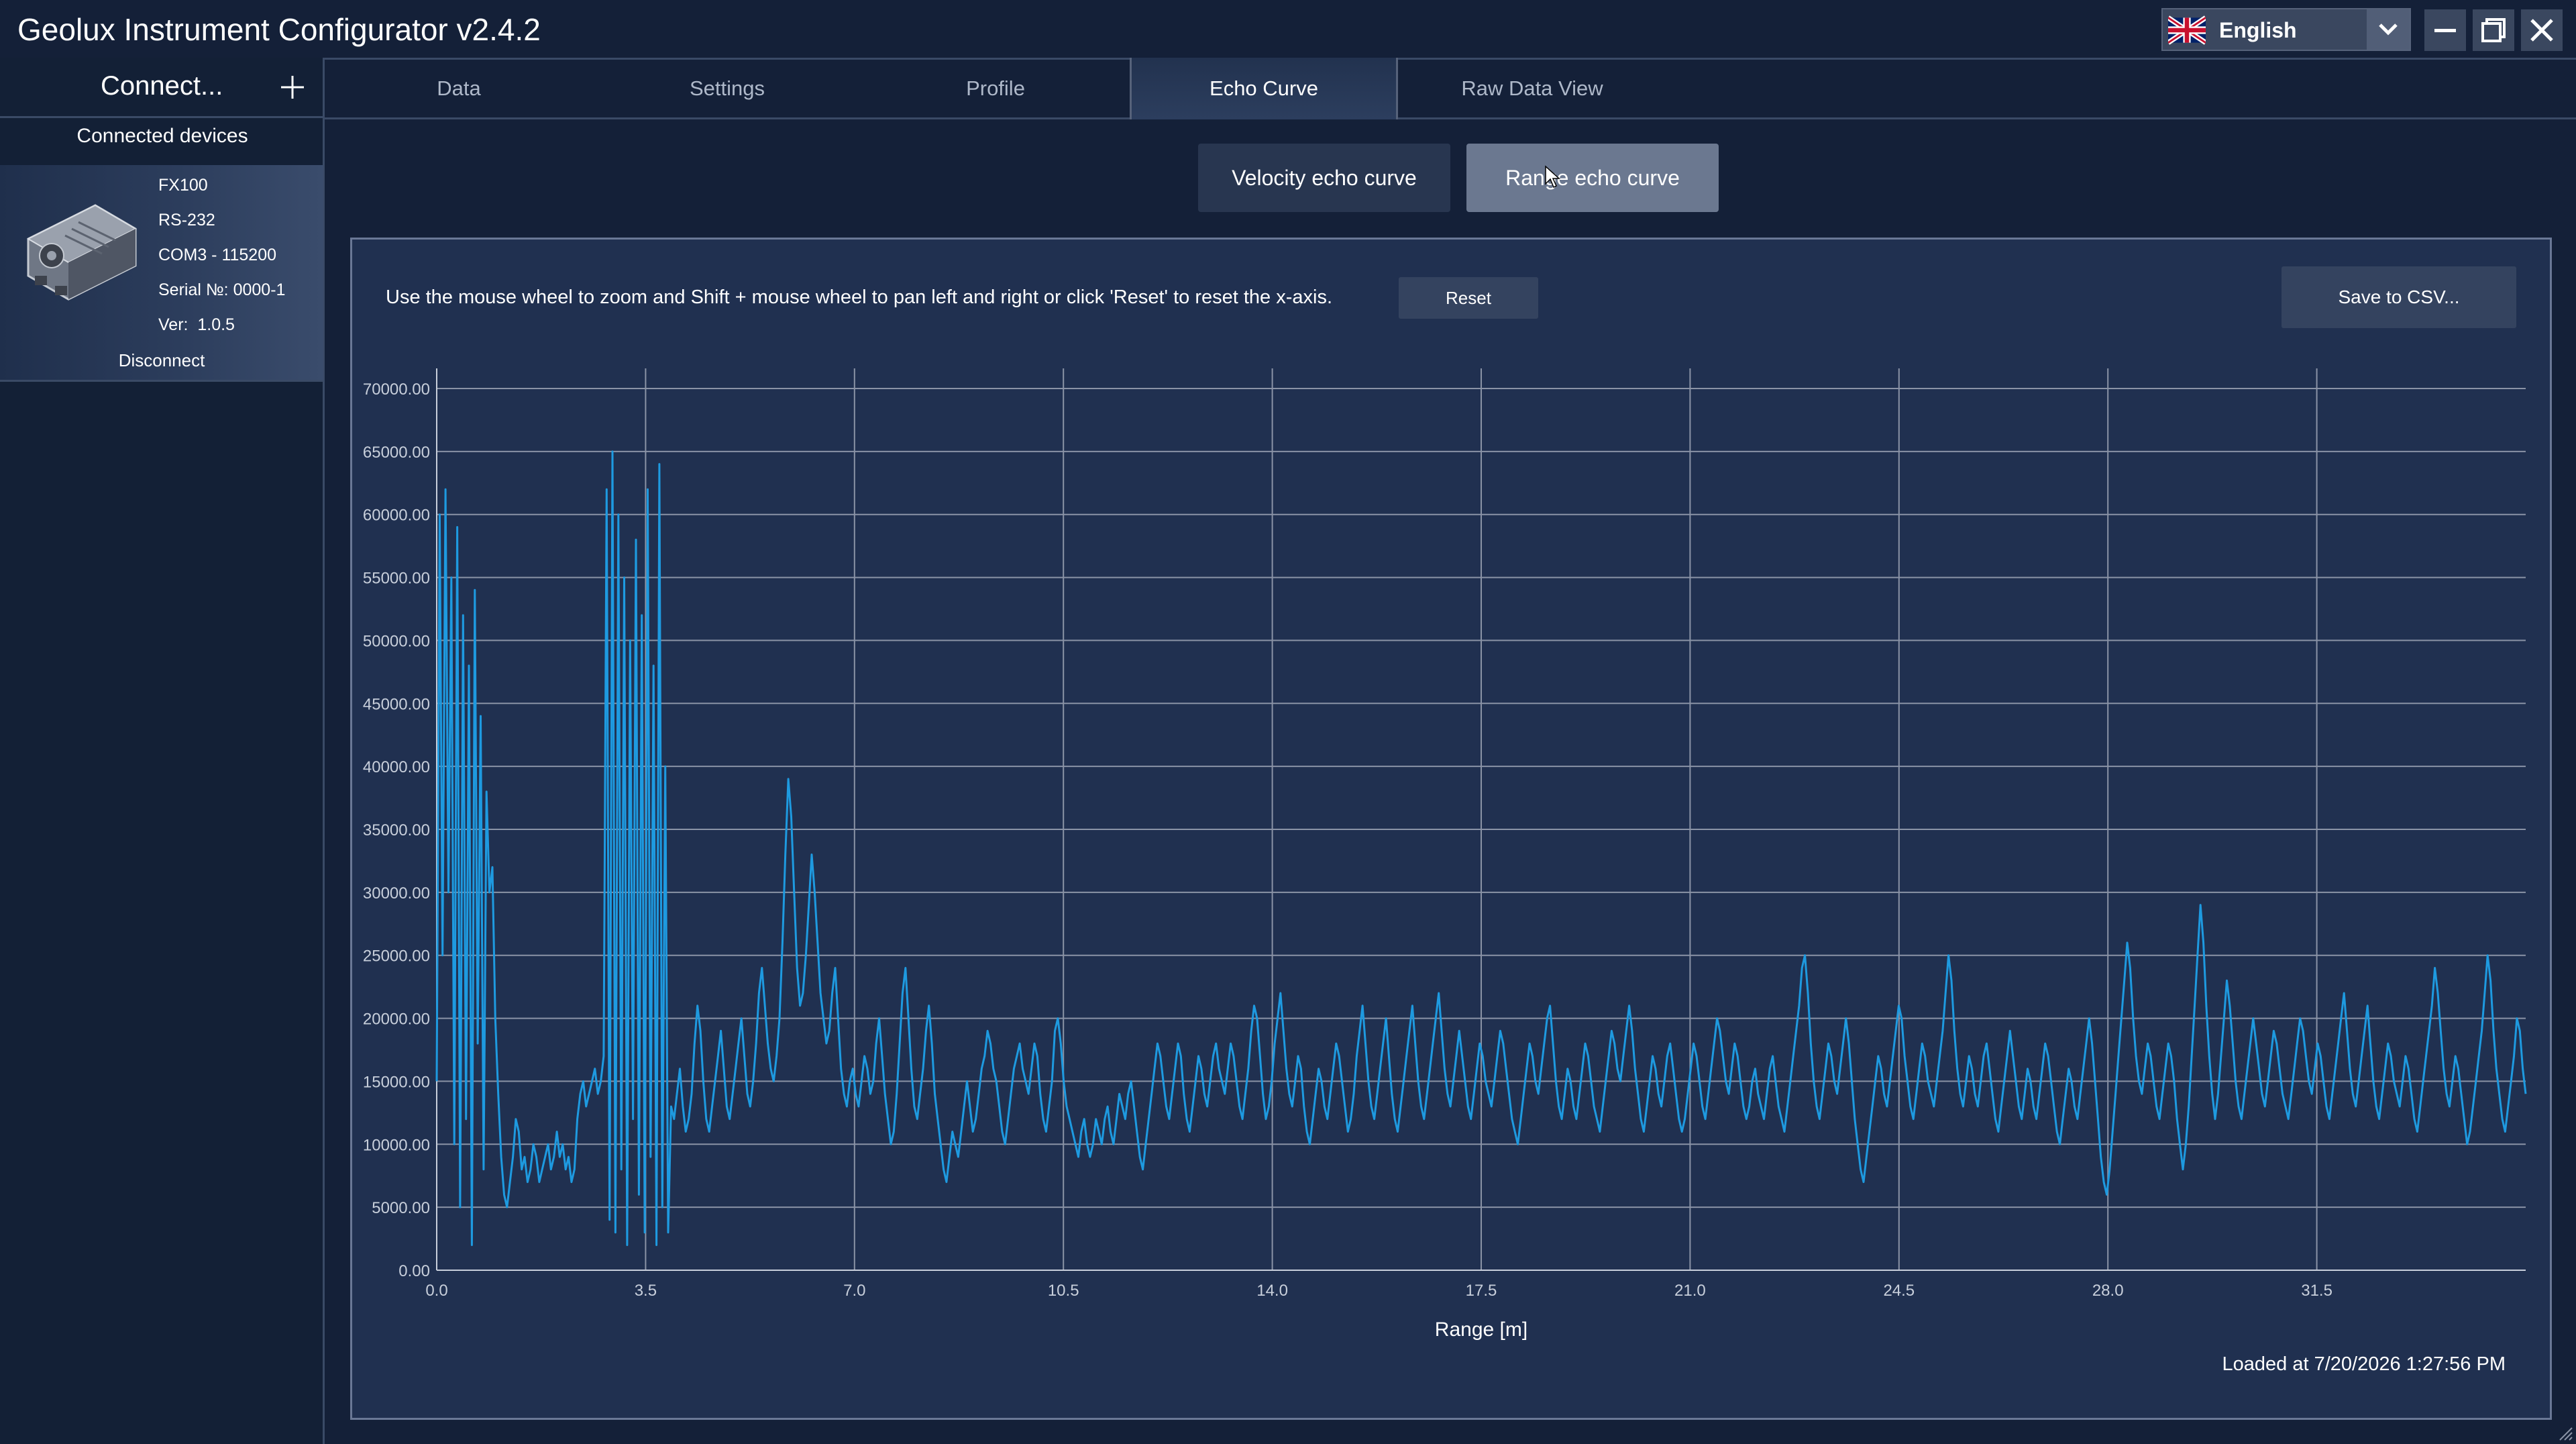 The height and width of the screenshot is (1444, 2576). Describe the element at coordinates (396, 389) in the screenshot. I see `y-tick-label: 70000.00` at that location.